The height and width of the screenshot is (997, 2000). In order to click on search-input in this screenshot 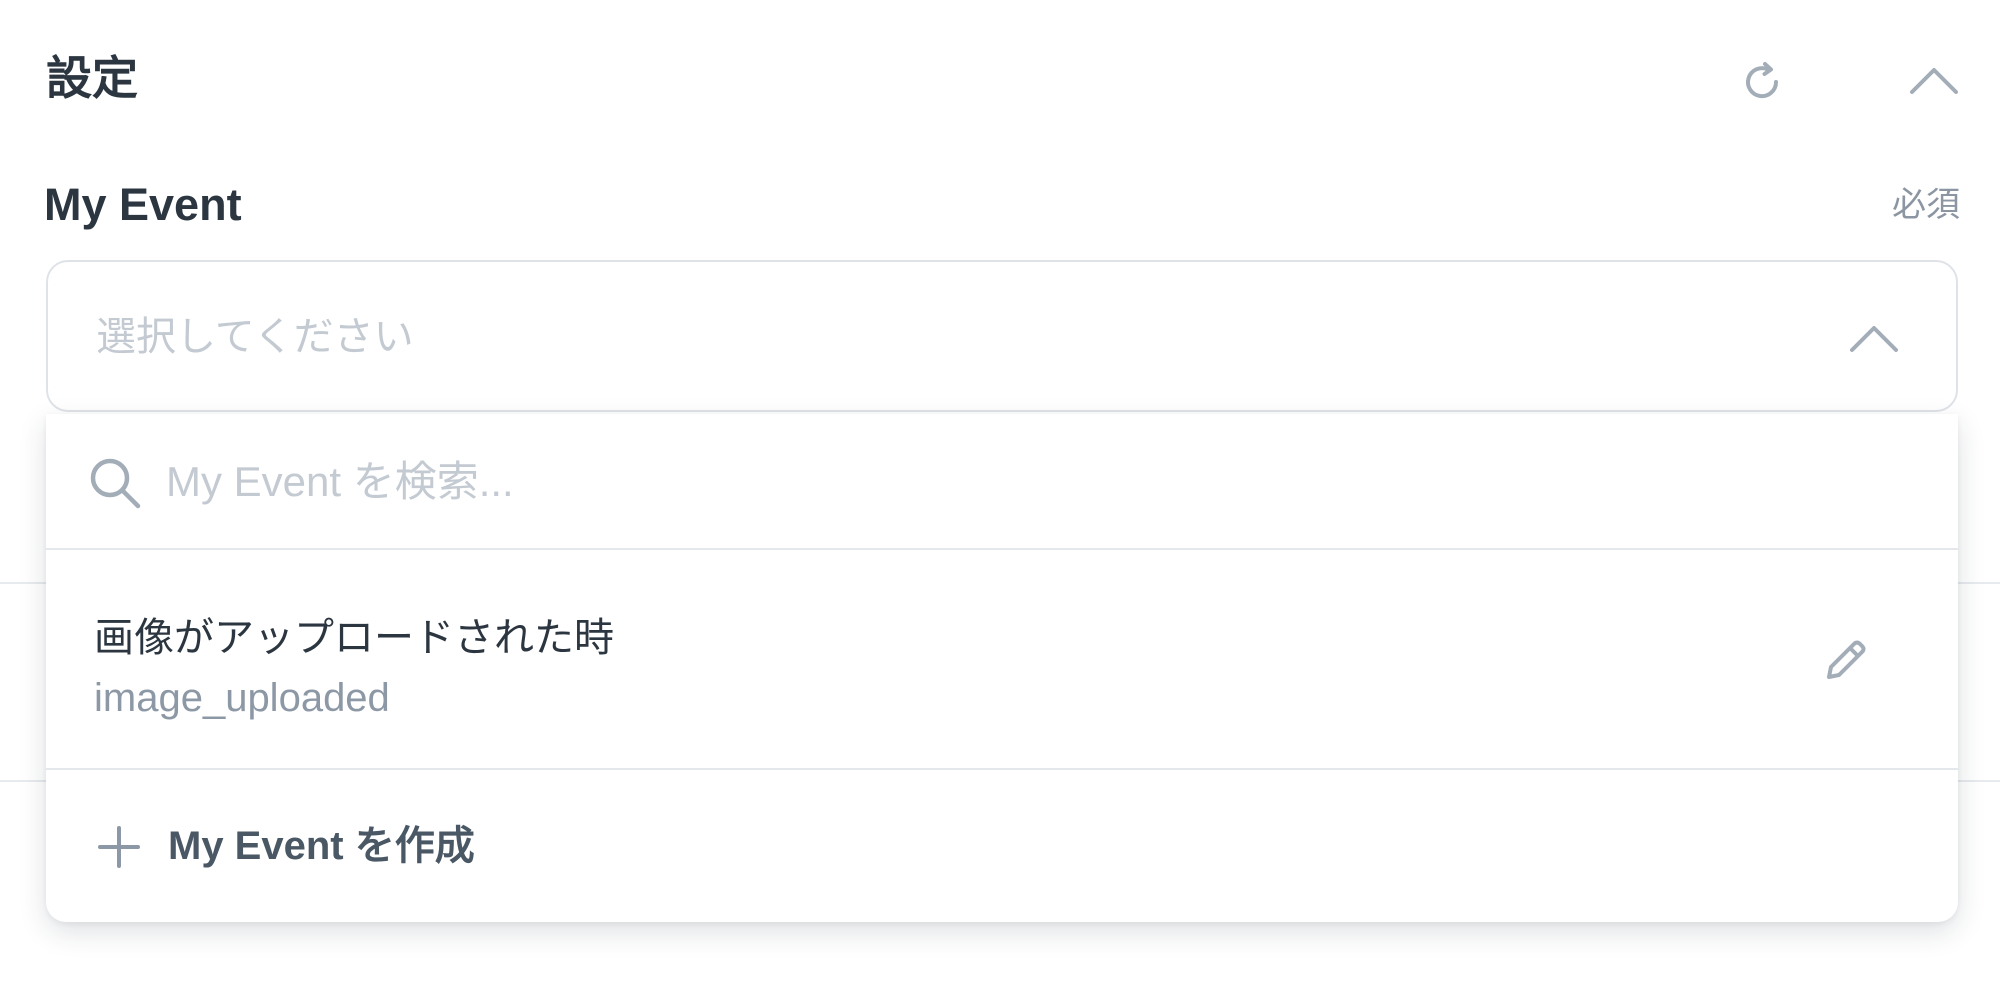, I will do `click(1016, 482)`.